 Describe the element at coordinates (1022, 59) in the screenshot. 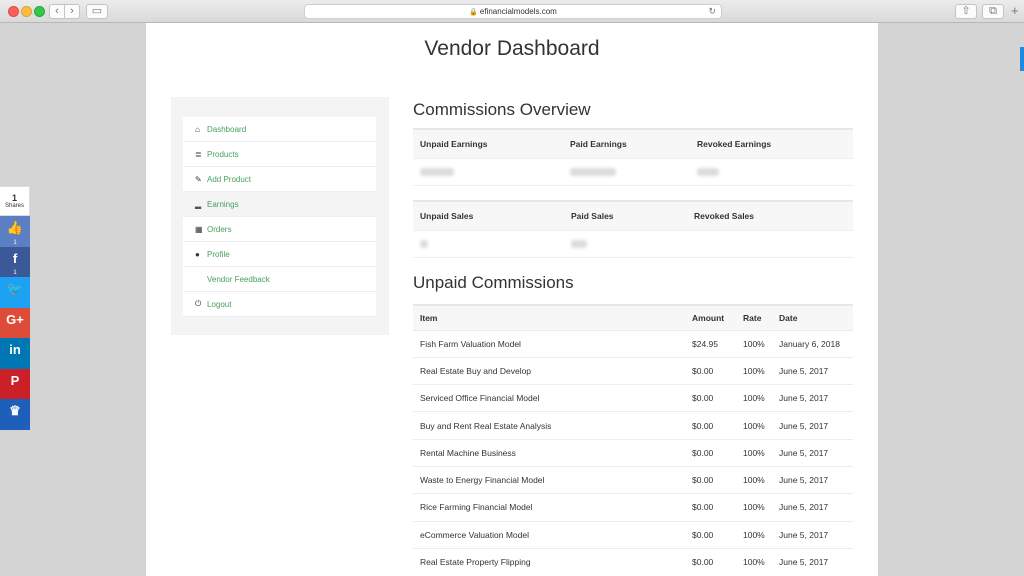

I see `side-widget-tab` at that location.